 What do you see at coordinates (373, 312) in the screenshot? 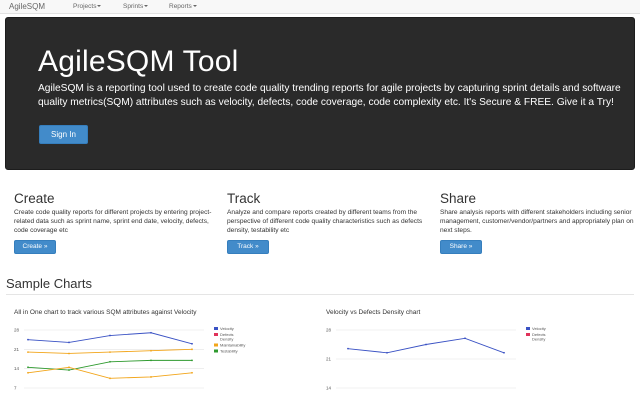
I see `chart-2-title: Velocity vs Defects Density chart` at bounding box center [373, 312].